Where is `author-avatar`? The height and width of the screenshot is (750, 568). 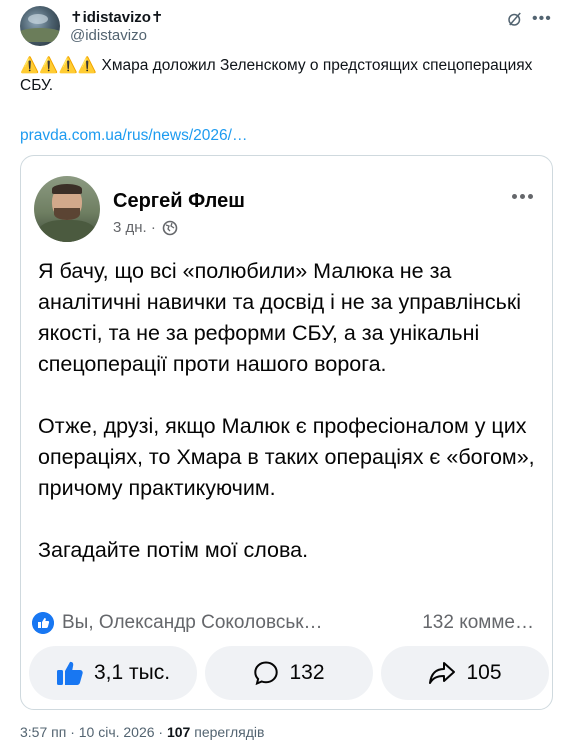
author-avatar is located at coordinates (67, 209).